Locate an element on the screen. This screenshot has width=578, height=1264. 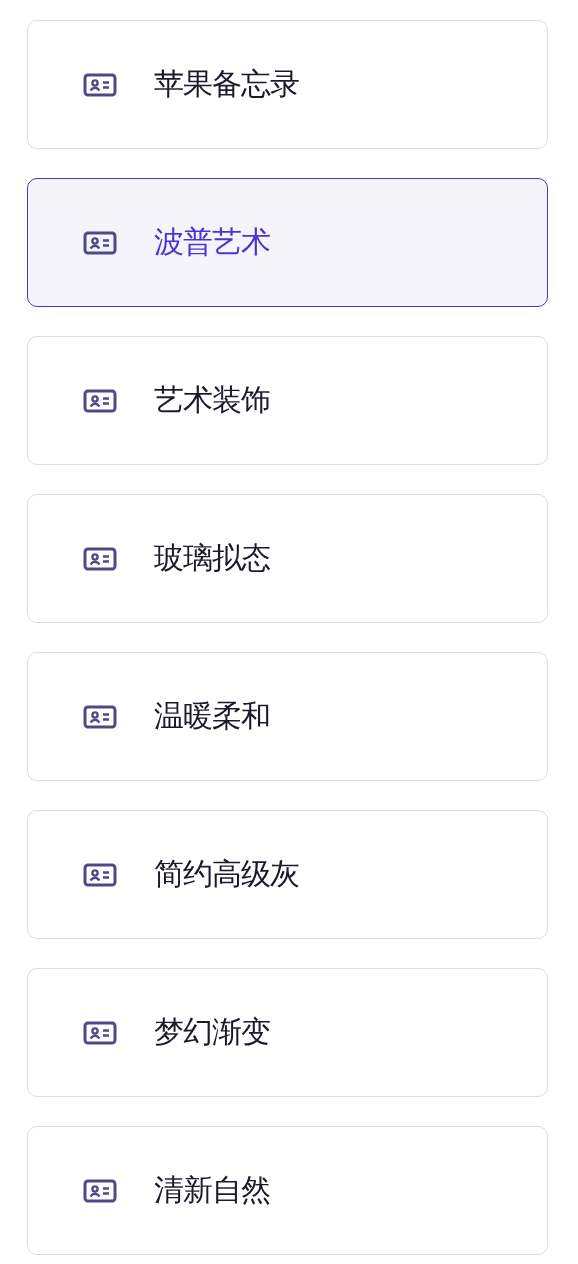
style-option-card: 温暖柔和 is located at coordinates (287, 716).